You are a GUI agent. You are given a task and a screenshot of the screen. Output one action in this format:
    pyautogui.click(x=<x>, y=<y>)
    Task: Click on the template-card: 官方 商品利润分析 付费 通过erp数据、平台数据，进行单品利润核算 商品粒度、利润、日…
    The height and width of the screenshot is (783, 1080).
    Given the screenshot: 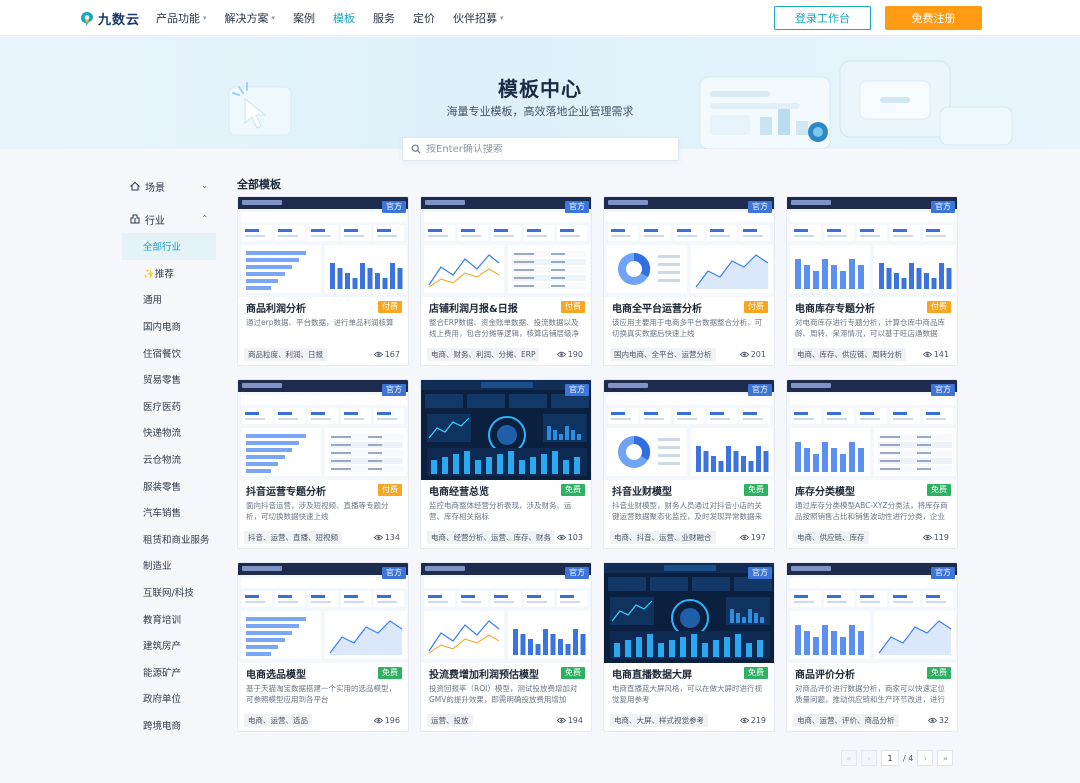 What is the action you would take?
    pyautogui.click(x=323, y=281)
    